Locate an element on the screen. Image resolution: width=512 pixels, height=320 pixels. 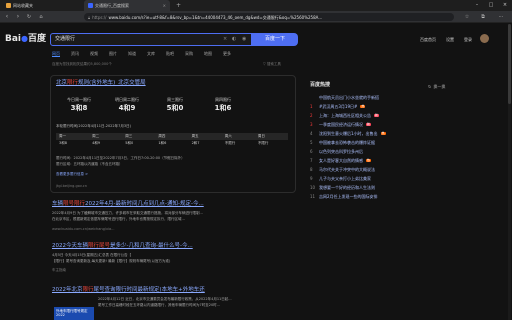
result-thumbnail: 外地车限行限号规定2022 is located at coordinates (74, 313).